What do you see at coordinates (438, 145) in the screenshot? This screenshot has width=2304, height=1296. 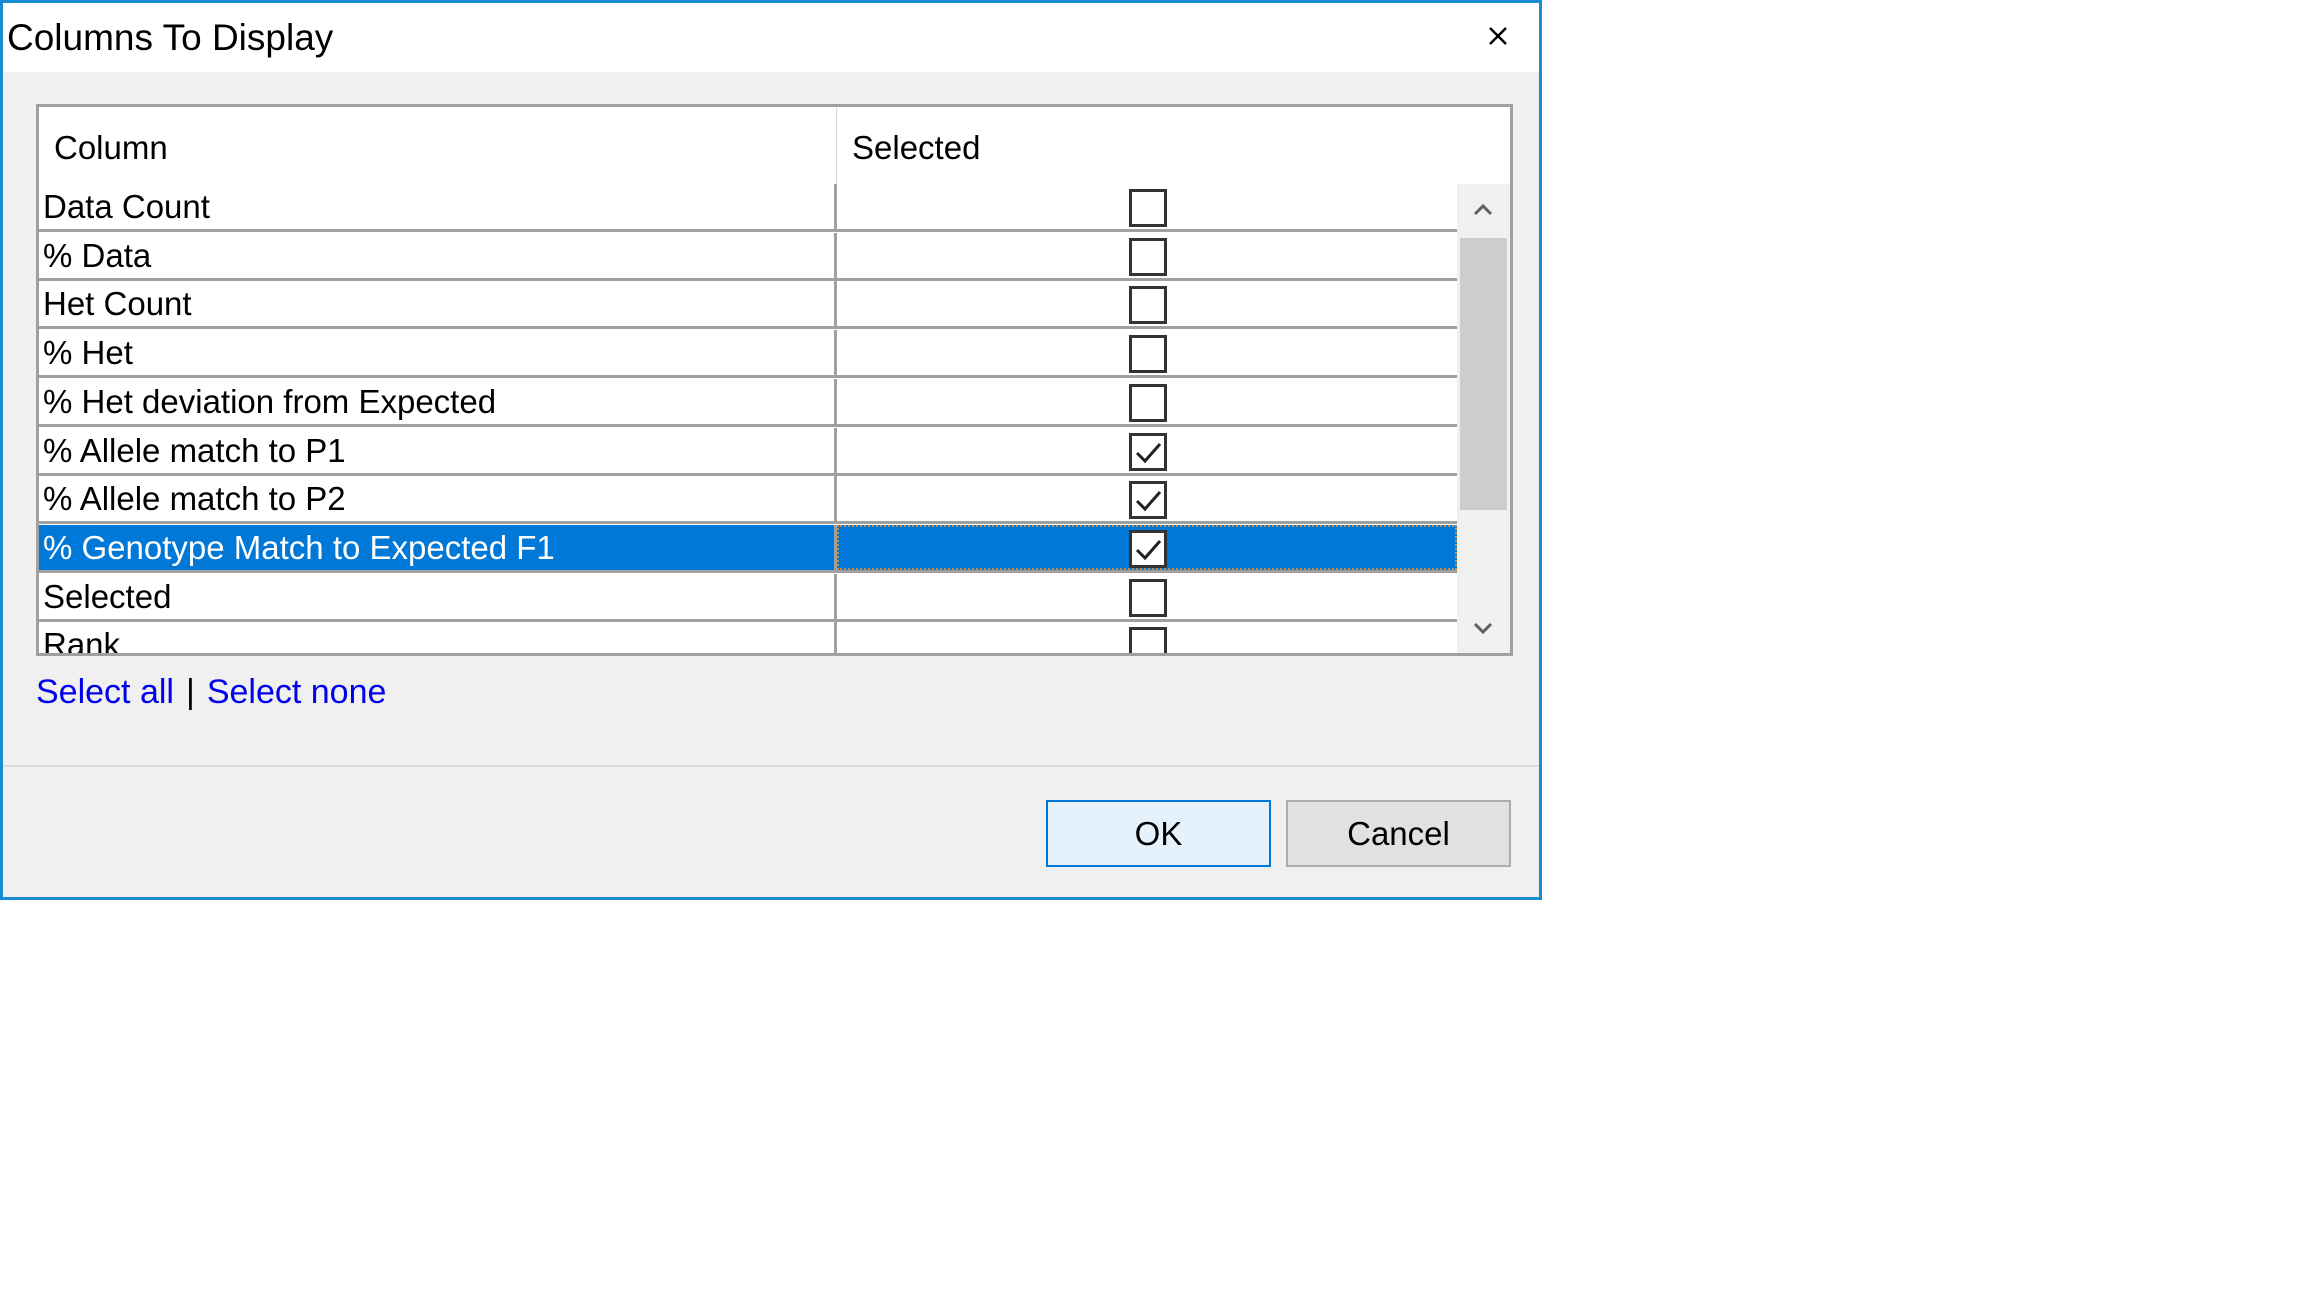 I see `column-header-column: Column` at bounding box center [438, 145].